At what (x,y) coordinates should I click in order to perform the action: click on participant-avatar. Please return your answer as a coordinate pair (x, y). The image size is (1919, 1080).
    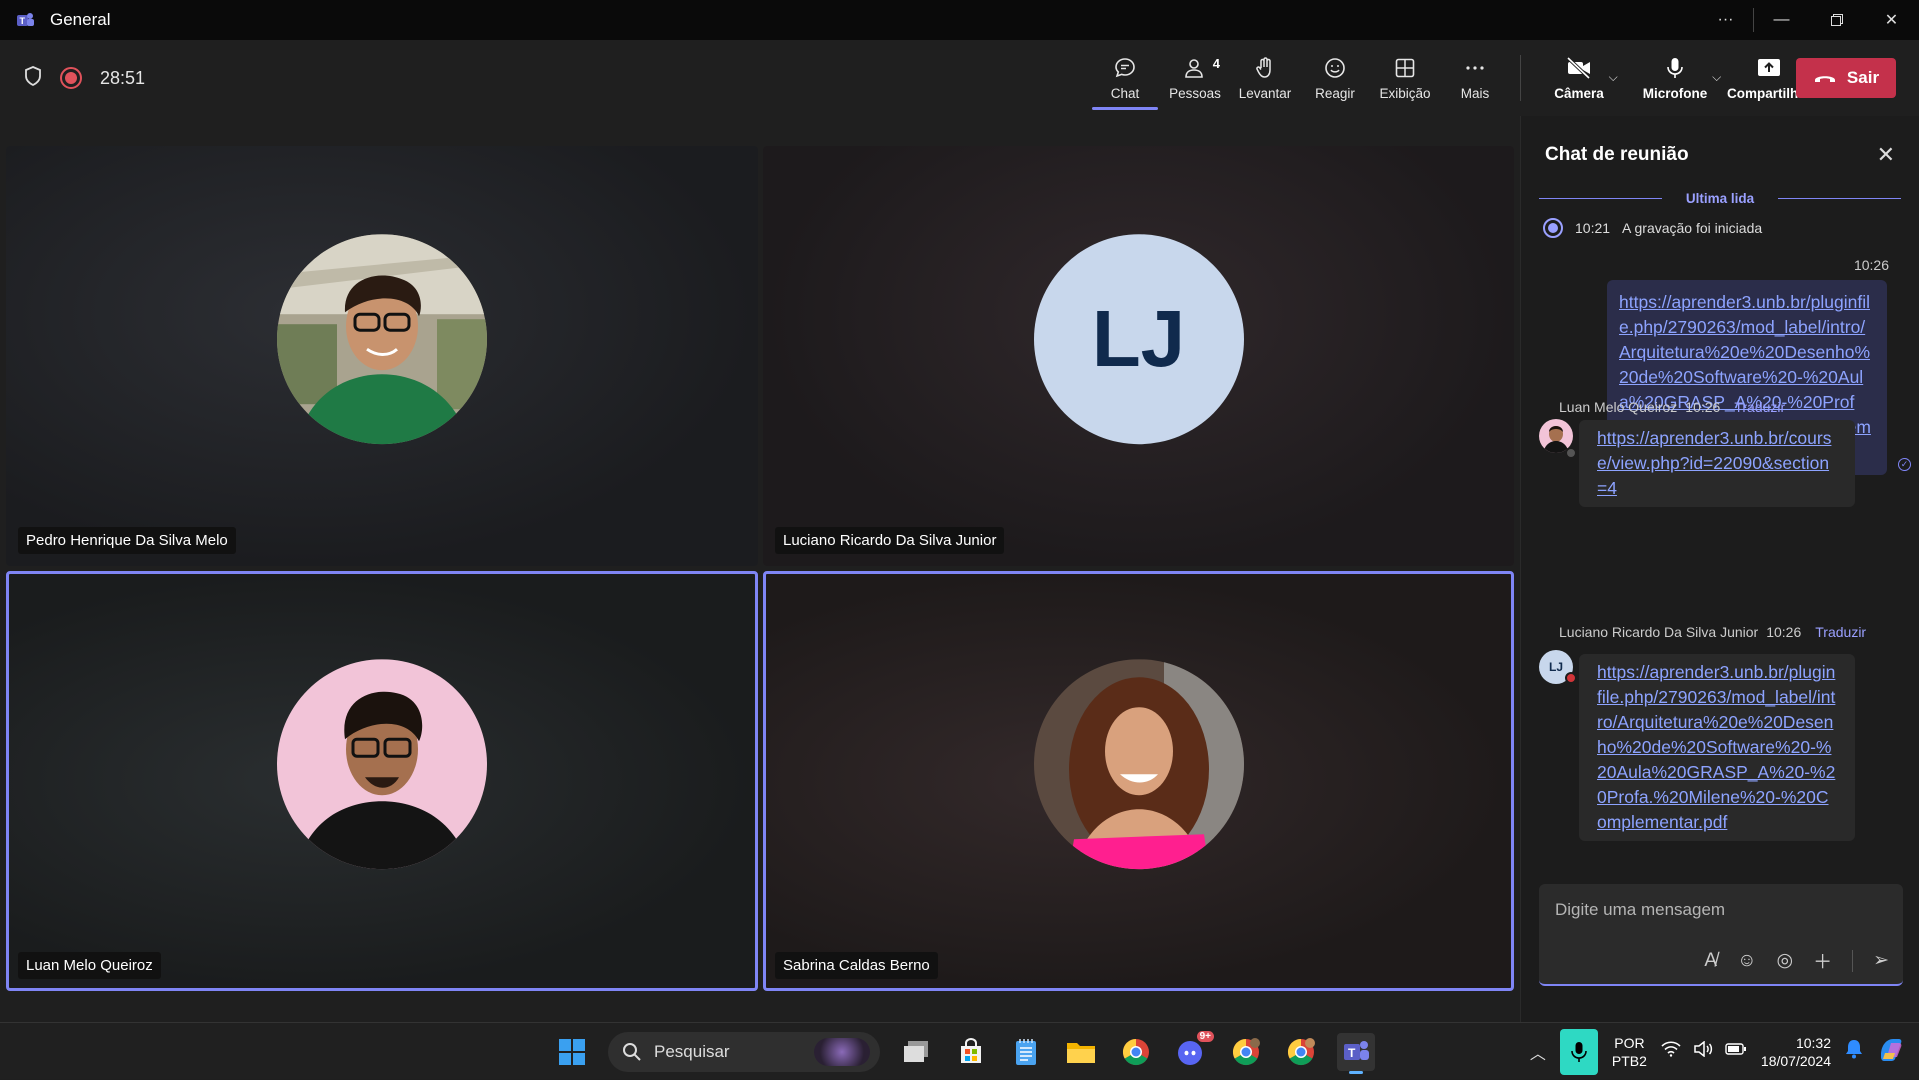
    Looking at the image, I should click on (382, 764).